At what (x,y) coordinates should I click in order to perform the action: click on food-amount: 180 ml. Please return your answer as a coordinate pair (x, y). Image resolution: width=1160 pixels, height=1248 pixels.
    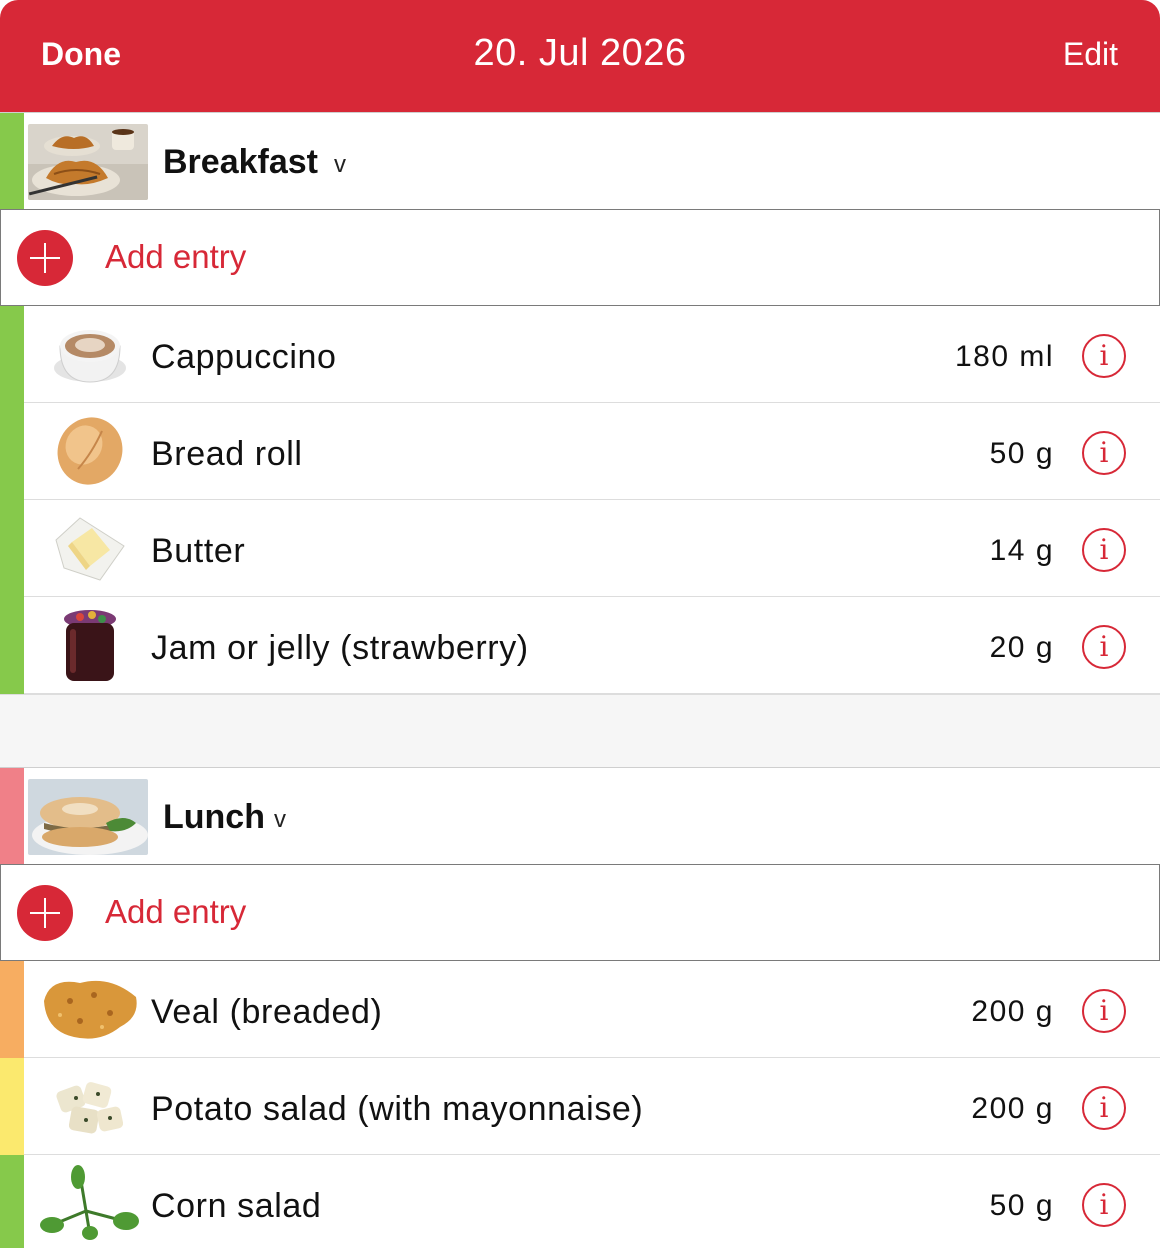
    Looking at the image, I should click on (1004, 356).